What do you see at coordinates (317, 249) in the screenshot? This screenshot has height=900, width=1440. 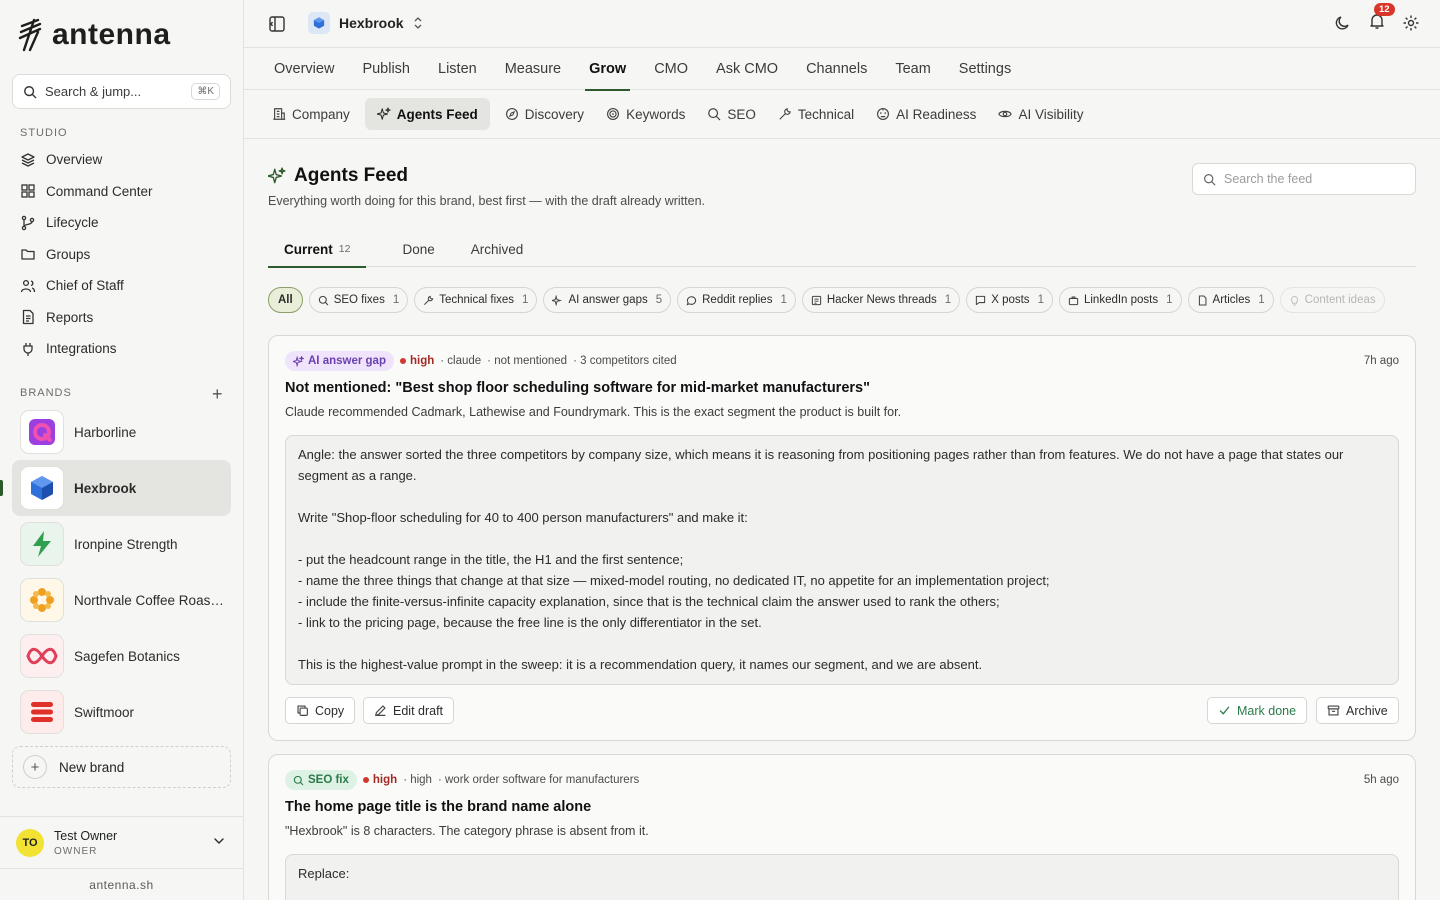 I see `tab-current: Current 12` at bounding box center [317, 249].